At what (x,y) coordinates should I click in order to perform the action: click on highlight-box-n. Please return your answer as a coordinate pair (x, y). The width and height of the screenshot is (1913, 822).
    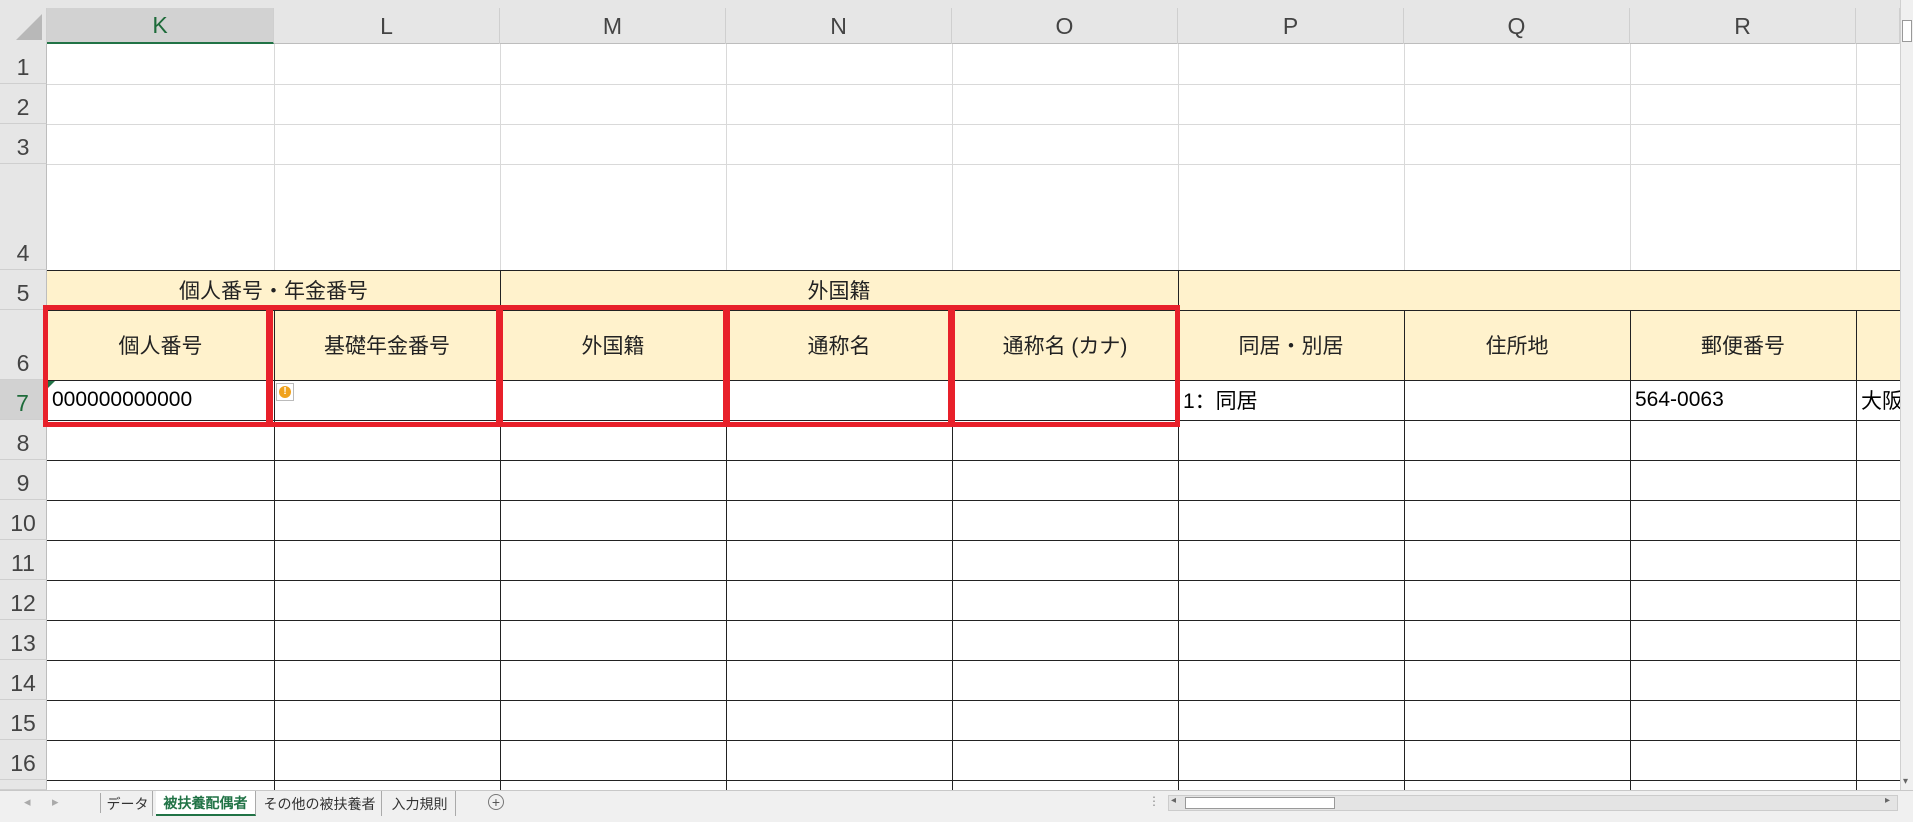
    Looking at the image, I should click on (839, 366).